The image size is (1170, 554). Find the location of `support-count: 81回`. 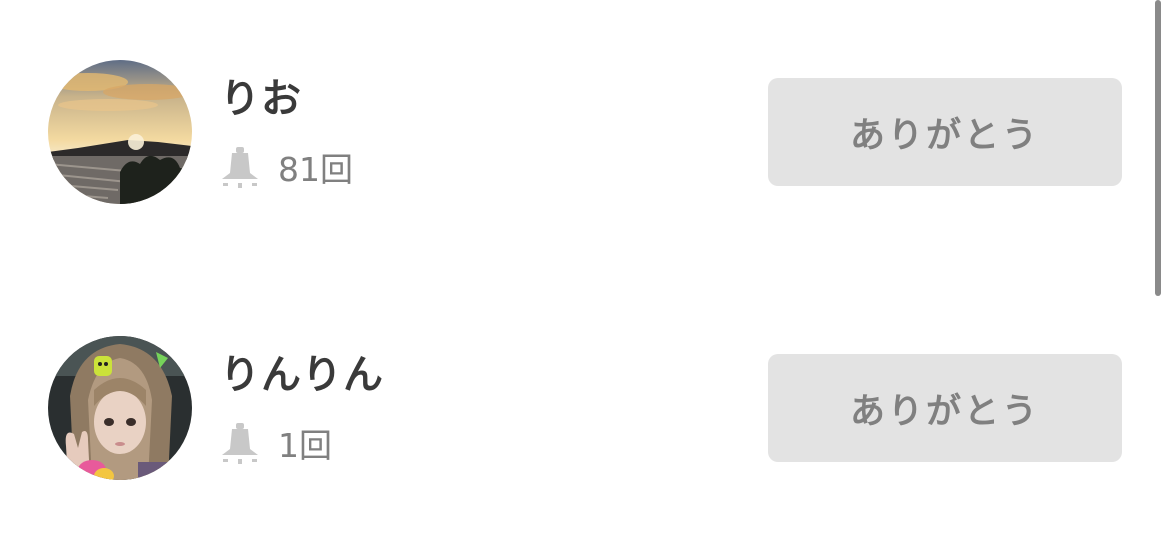

support-count: 81回 is located at coordinates (287, 167).